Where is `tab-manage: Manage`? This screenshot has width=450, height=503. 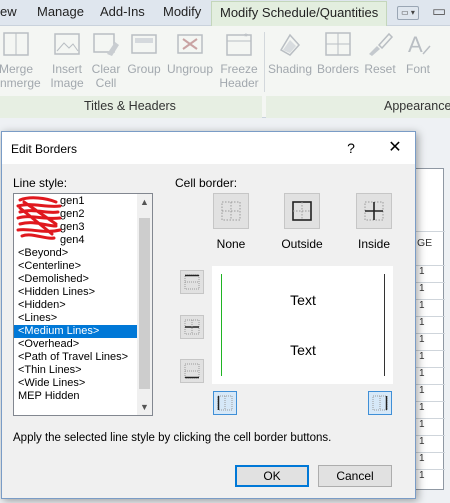
tab-manage: Manage is located at coordinates (60, 11).